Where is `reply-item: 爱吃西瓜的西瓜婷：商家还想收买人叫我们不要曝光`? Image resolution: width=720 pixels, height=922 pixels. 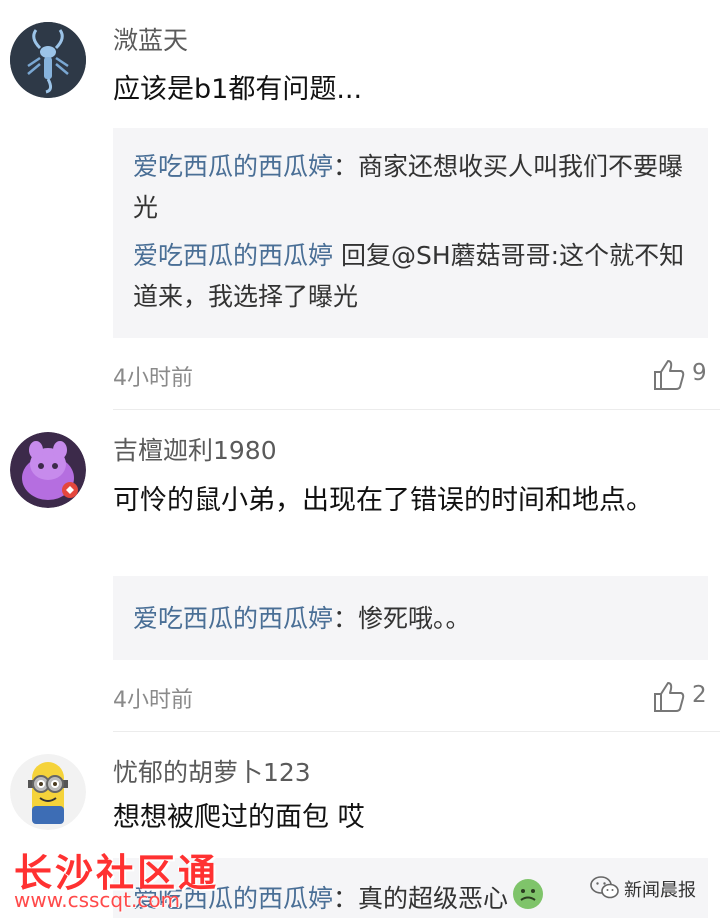
reply-item: 爱吃西瓜的西瓜婷：商家还想收买人叫我们不要曝光 is located at coordinates (413, 187).